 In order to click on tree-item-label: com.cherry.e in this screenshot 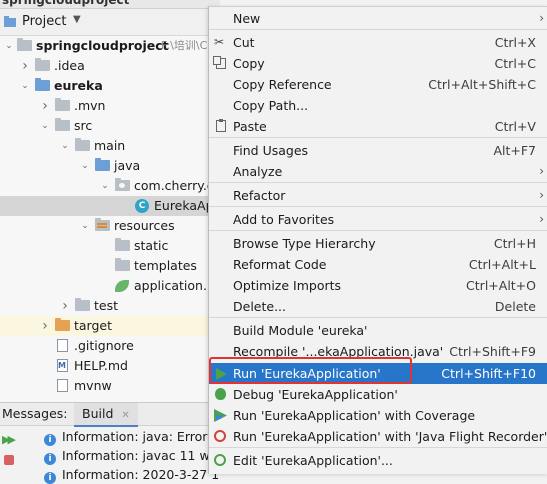, I will do `click(174, 185)`.